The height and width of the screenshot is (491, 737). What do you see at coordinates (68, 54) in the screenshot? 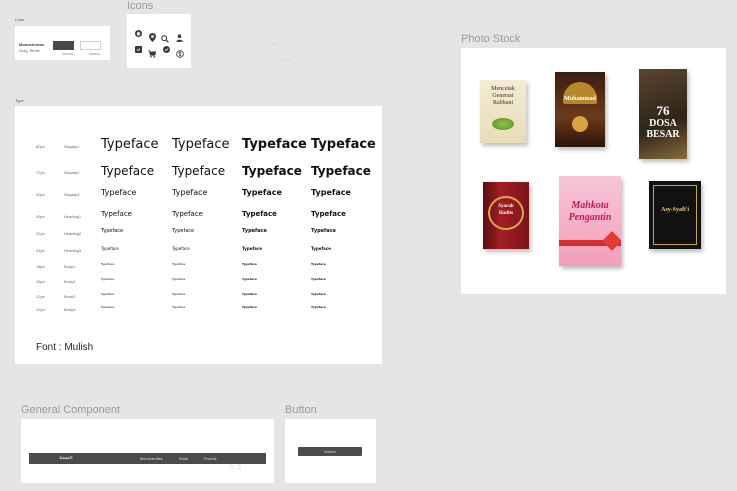
I see `swatch-dark-hex: 4B4B4B` at bounding box center [68, 54].